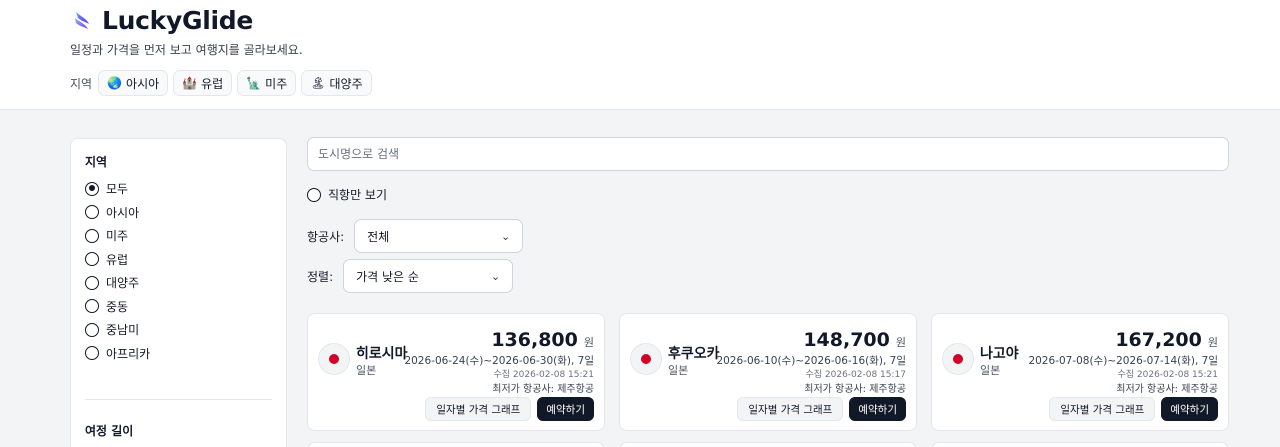 This screenshot has width=1280, height=447. I want to click on region-chips: 지역 🌏 아시아 🏰 유럽 🗽 미주 🏝 대양주, so click(223, 83).